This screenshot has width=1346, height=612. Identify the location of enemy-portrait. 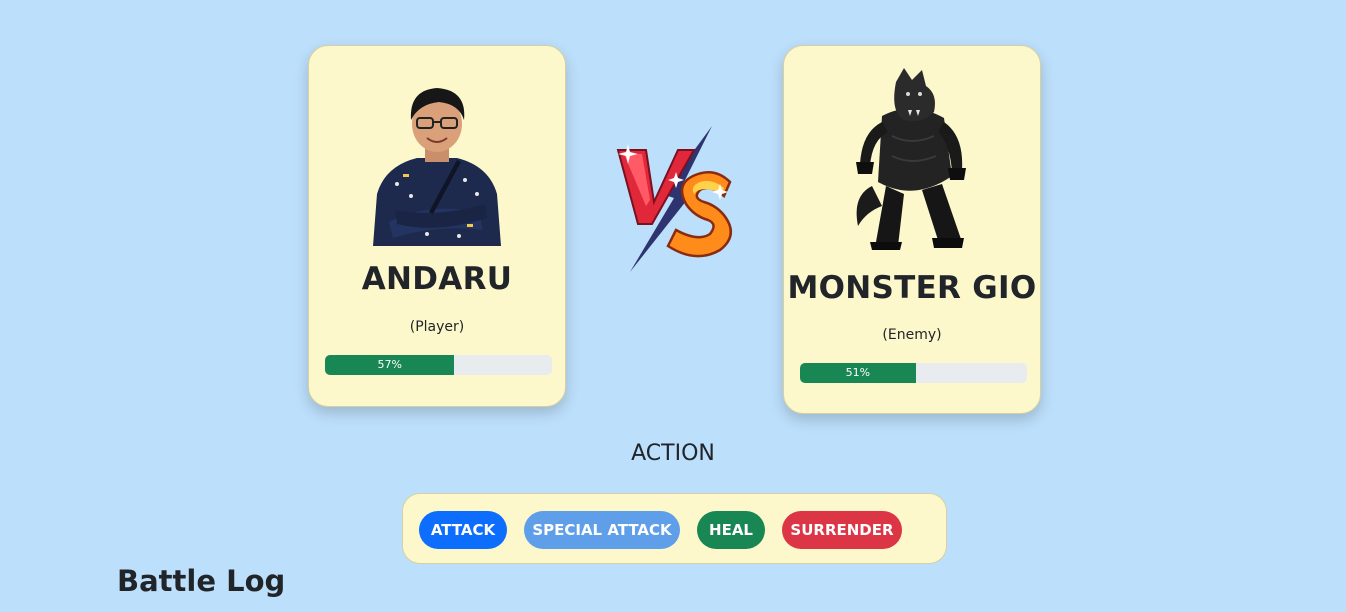
(911, 159).